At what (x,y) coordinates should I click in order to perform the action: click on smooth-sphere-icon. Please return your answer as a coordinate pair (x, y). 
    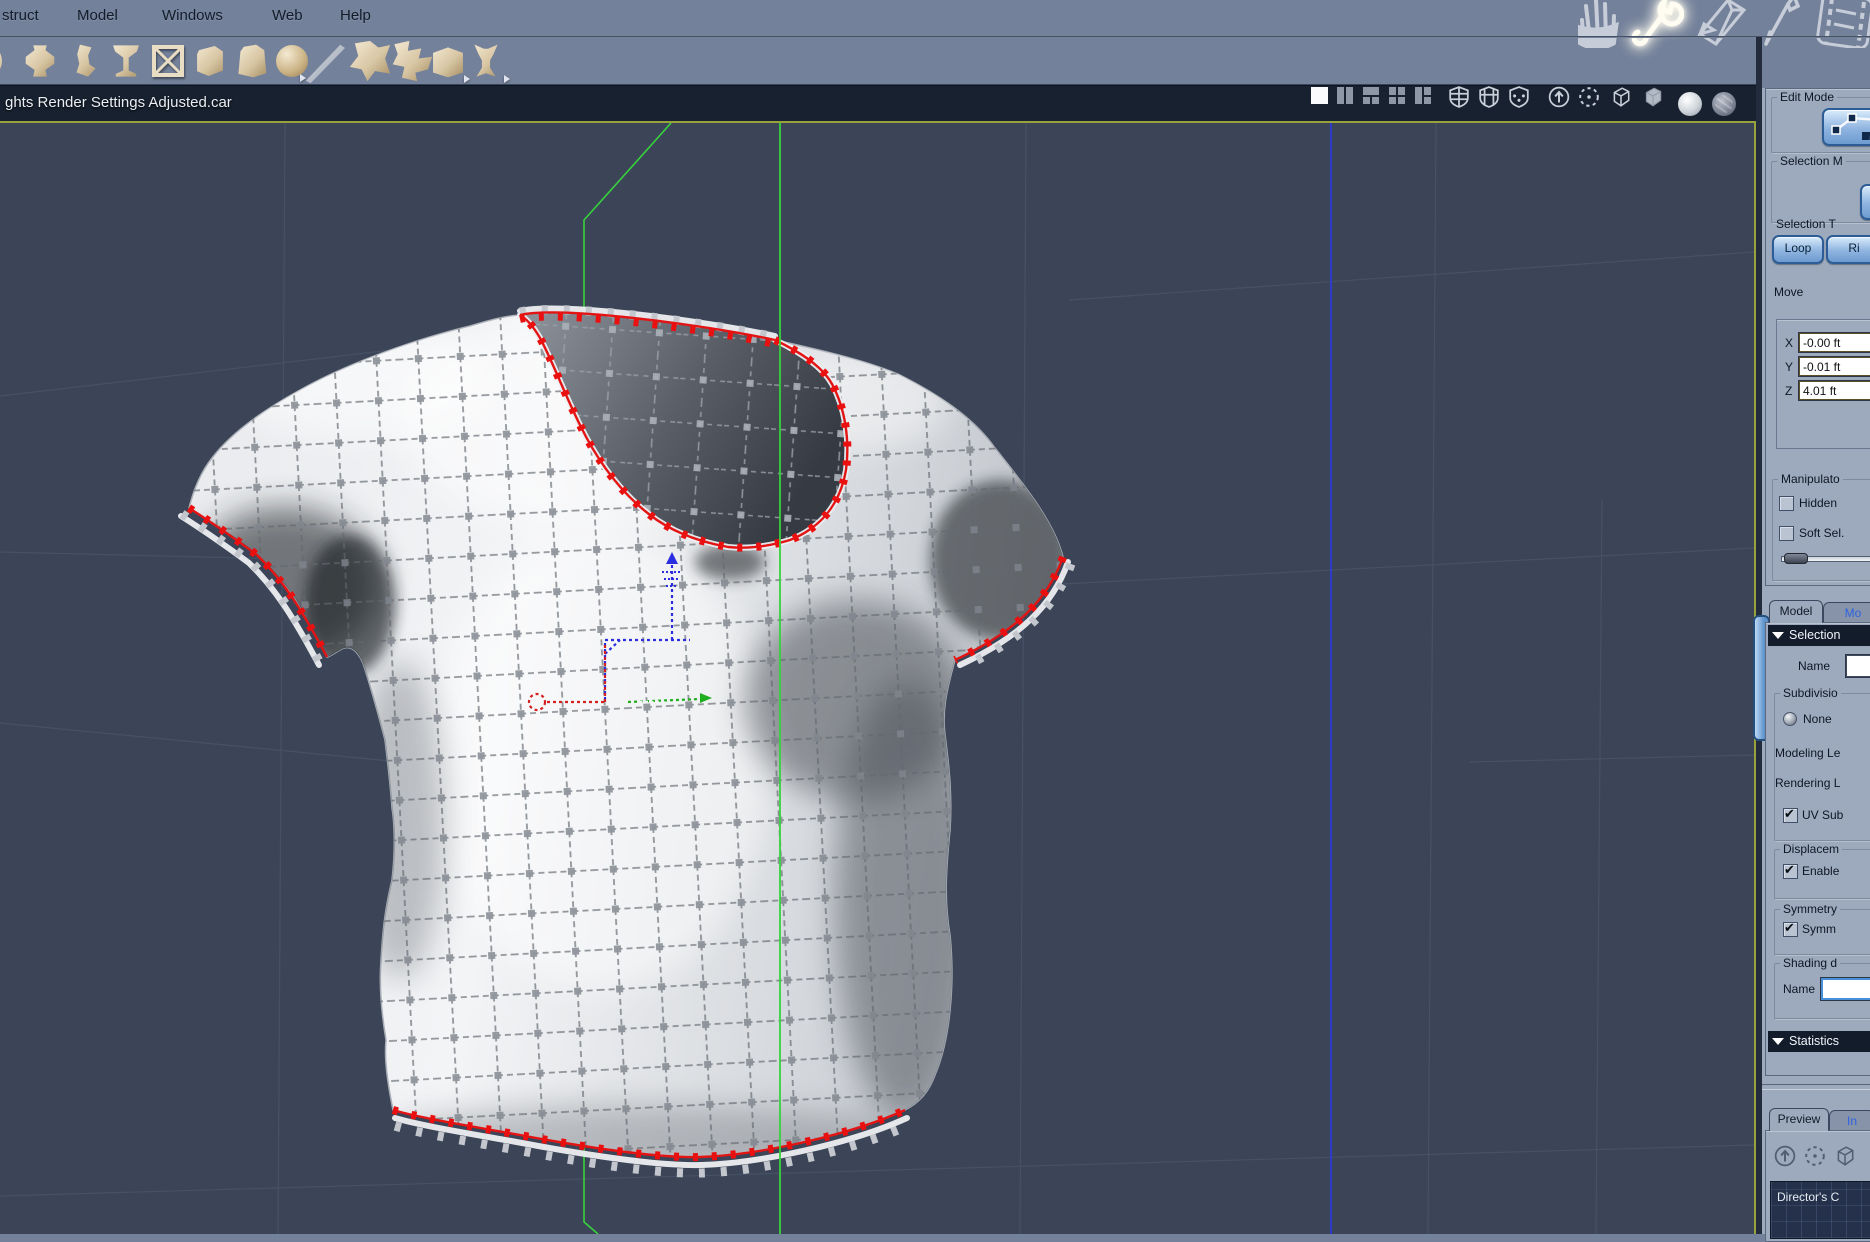
    Looking at the image, I should click on (1690, 104).